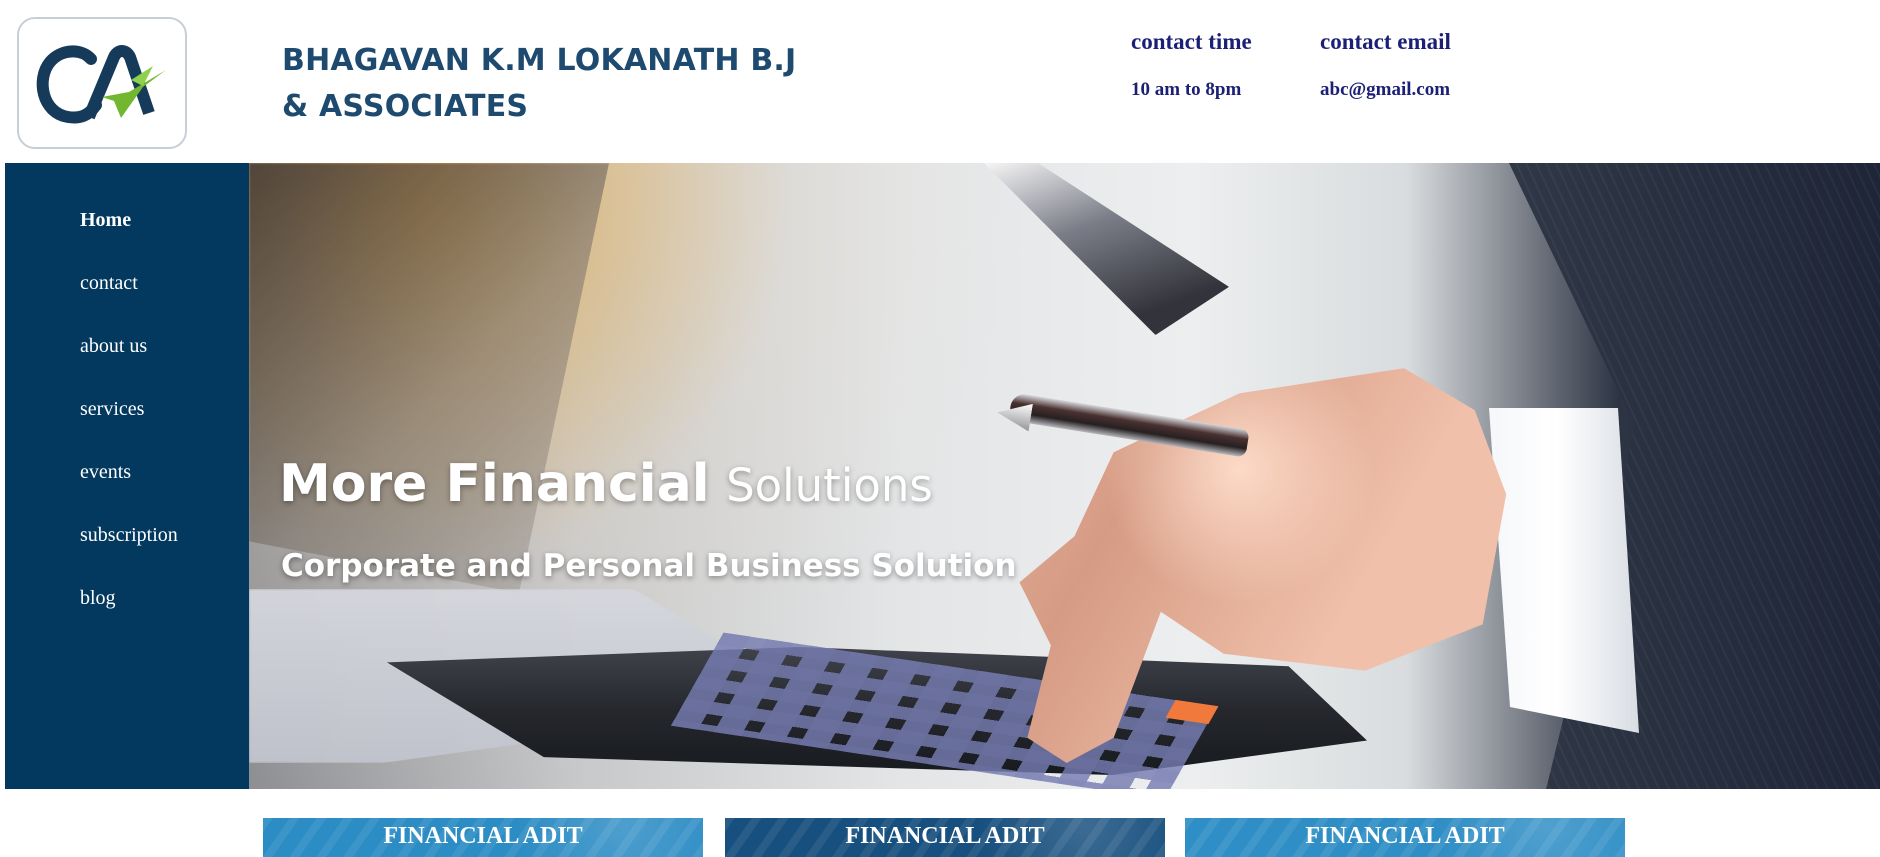 Image resolution: width=1880 pixels, height=857 pixels. Describe the element at coordinates (164, 295) in the screenshot. I see `sidebar-item-contact: contact` at that location.